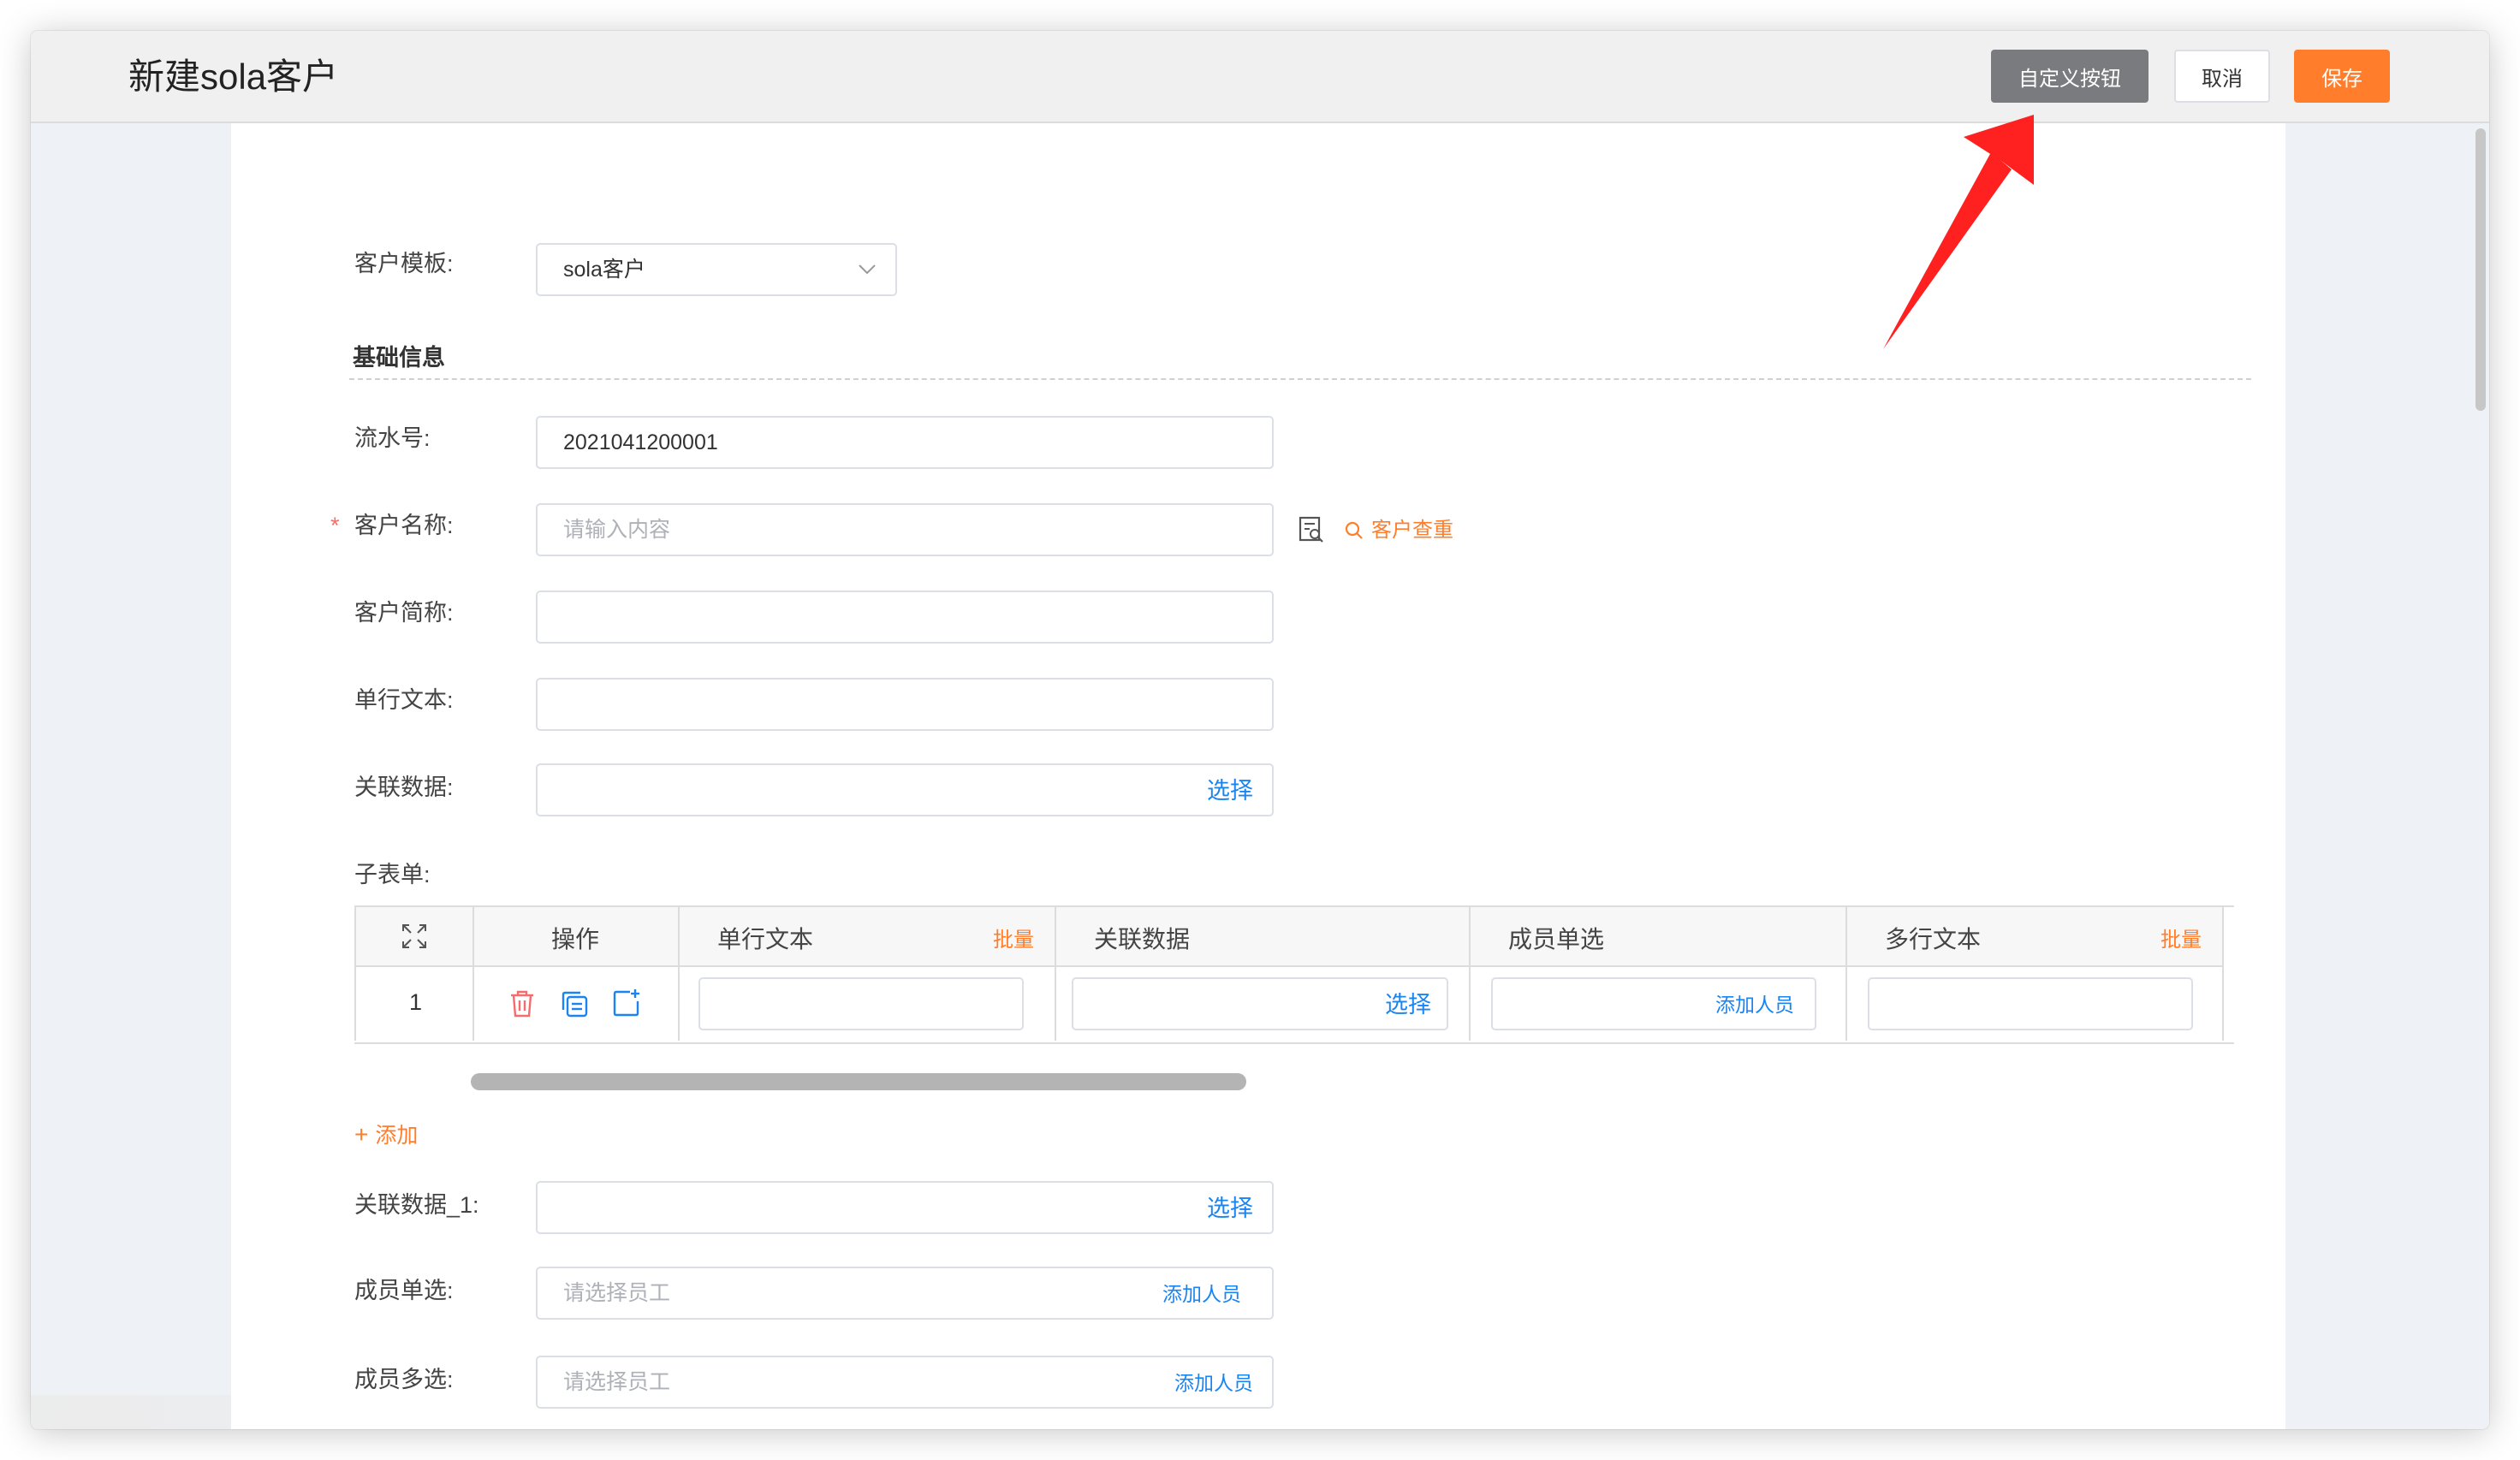  What do you see at coordinates (397, 1136) in the screenshot?
I see `add-subform-row-label: 添加` at bounding box center [397, 1136].